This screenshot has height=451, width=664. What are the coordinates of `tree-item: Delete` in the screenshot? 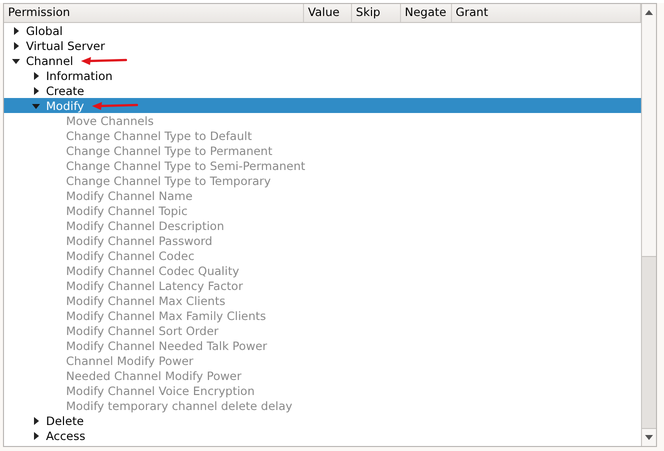 It's located at (322, 420).